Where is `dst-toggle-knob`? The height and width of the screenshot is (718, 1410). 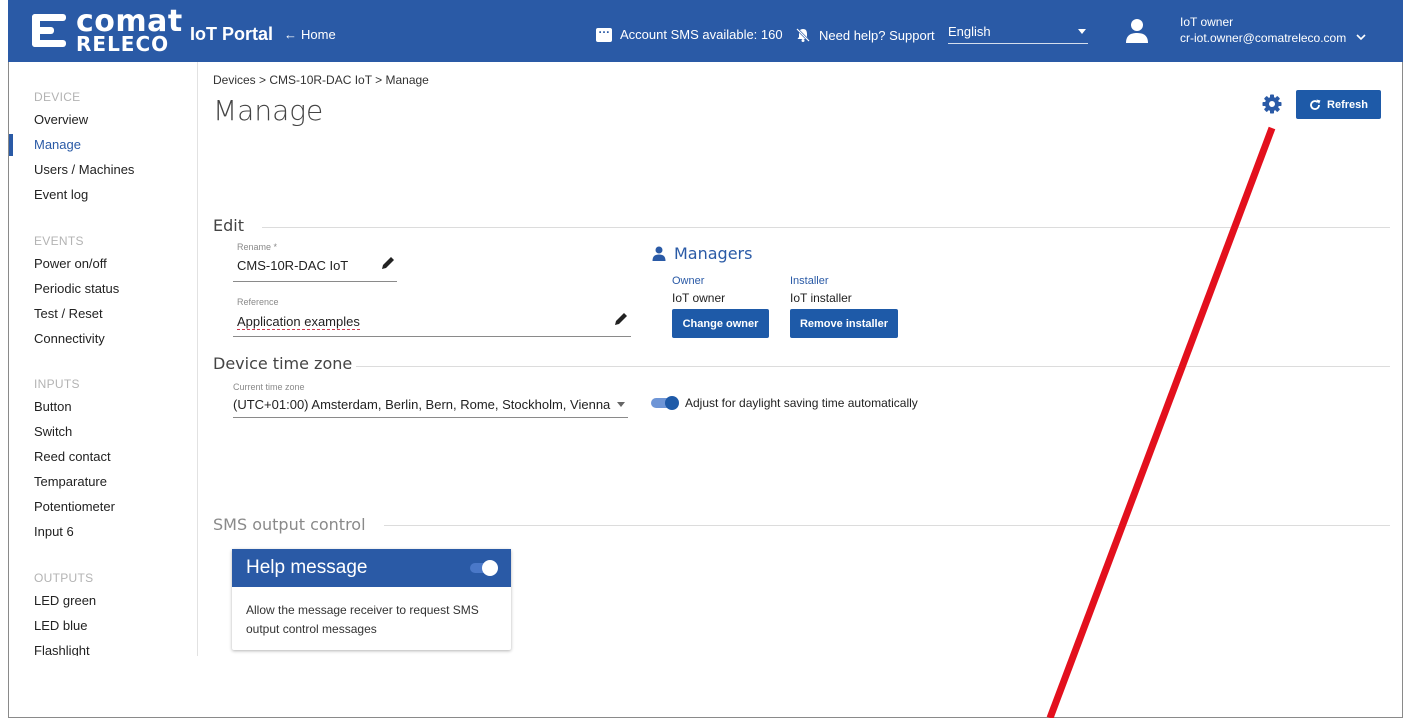 dst-toggle-knob is located at coordinates (672, 403).